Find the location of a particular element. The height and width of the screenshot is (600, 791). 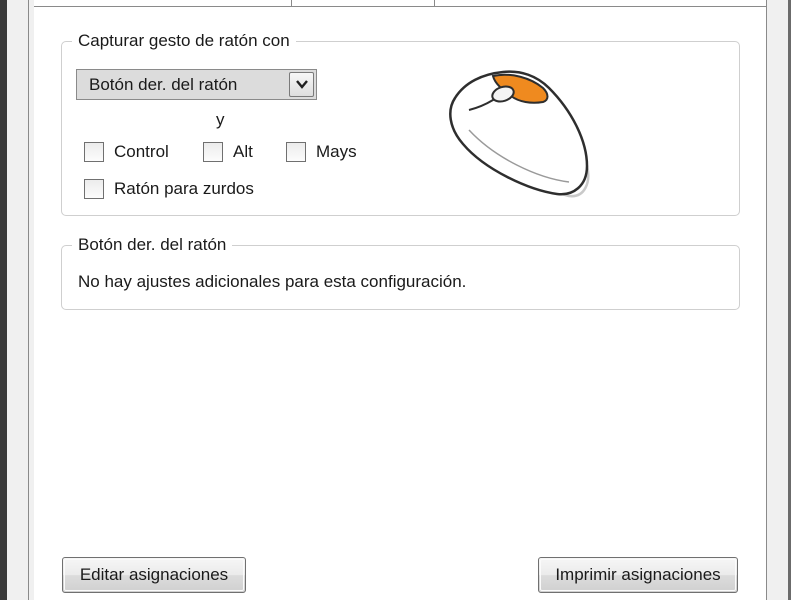

shift-checkbox: Mays is located at coordinates (321, 152).